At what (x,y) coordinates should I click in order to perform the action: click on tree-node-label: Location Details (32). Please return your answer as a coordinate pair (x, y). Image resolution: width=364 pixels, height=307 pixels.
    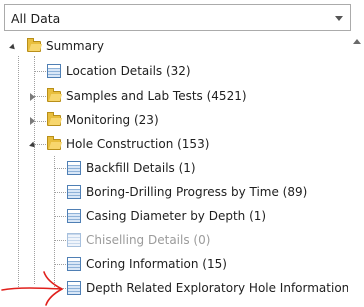
    Looking at the image, I should click on (128, 71).